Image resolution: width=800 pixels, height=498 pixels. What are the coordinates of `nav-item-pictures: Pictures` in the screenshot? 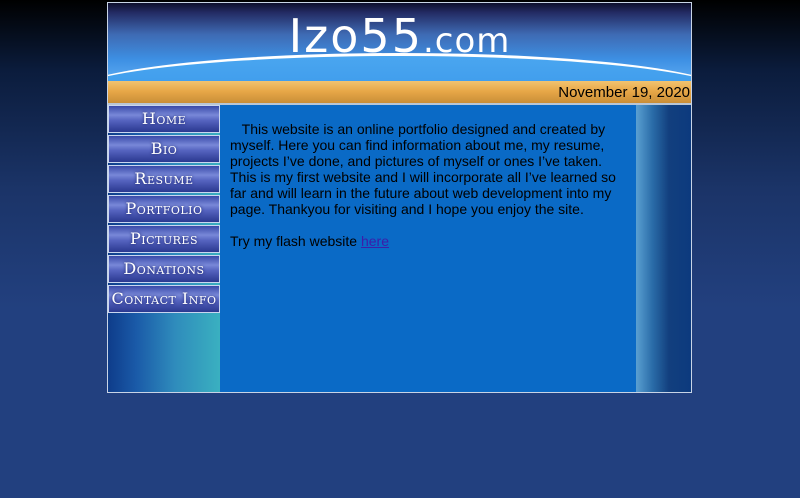 It's located at (164, 239).